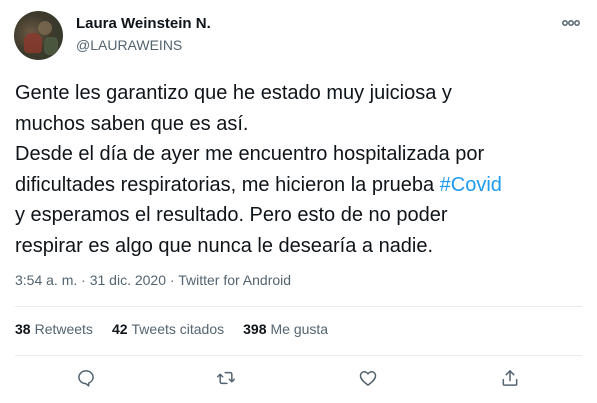  I want to click on avatar, so click(38, 35).